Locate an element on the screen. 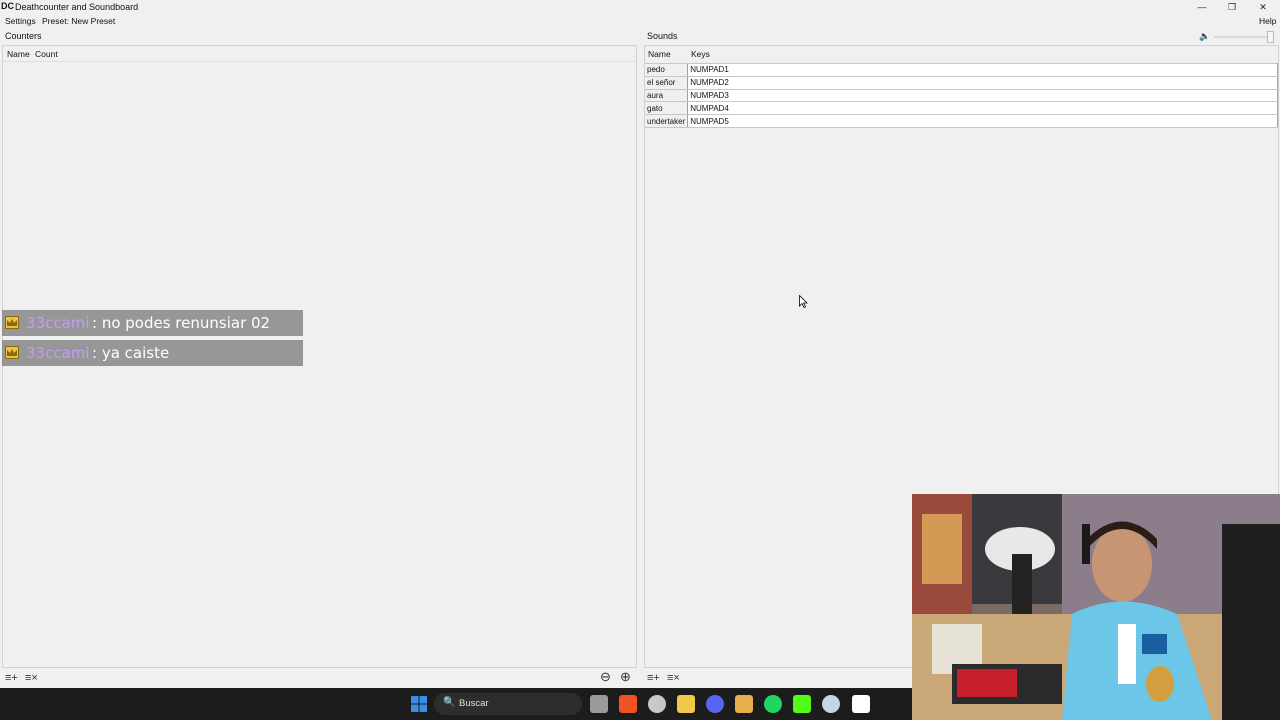  discord-icon is located at coordinates (715, 704).